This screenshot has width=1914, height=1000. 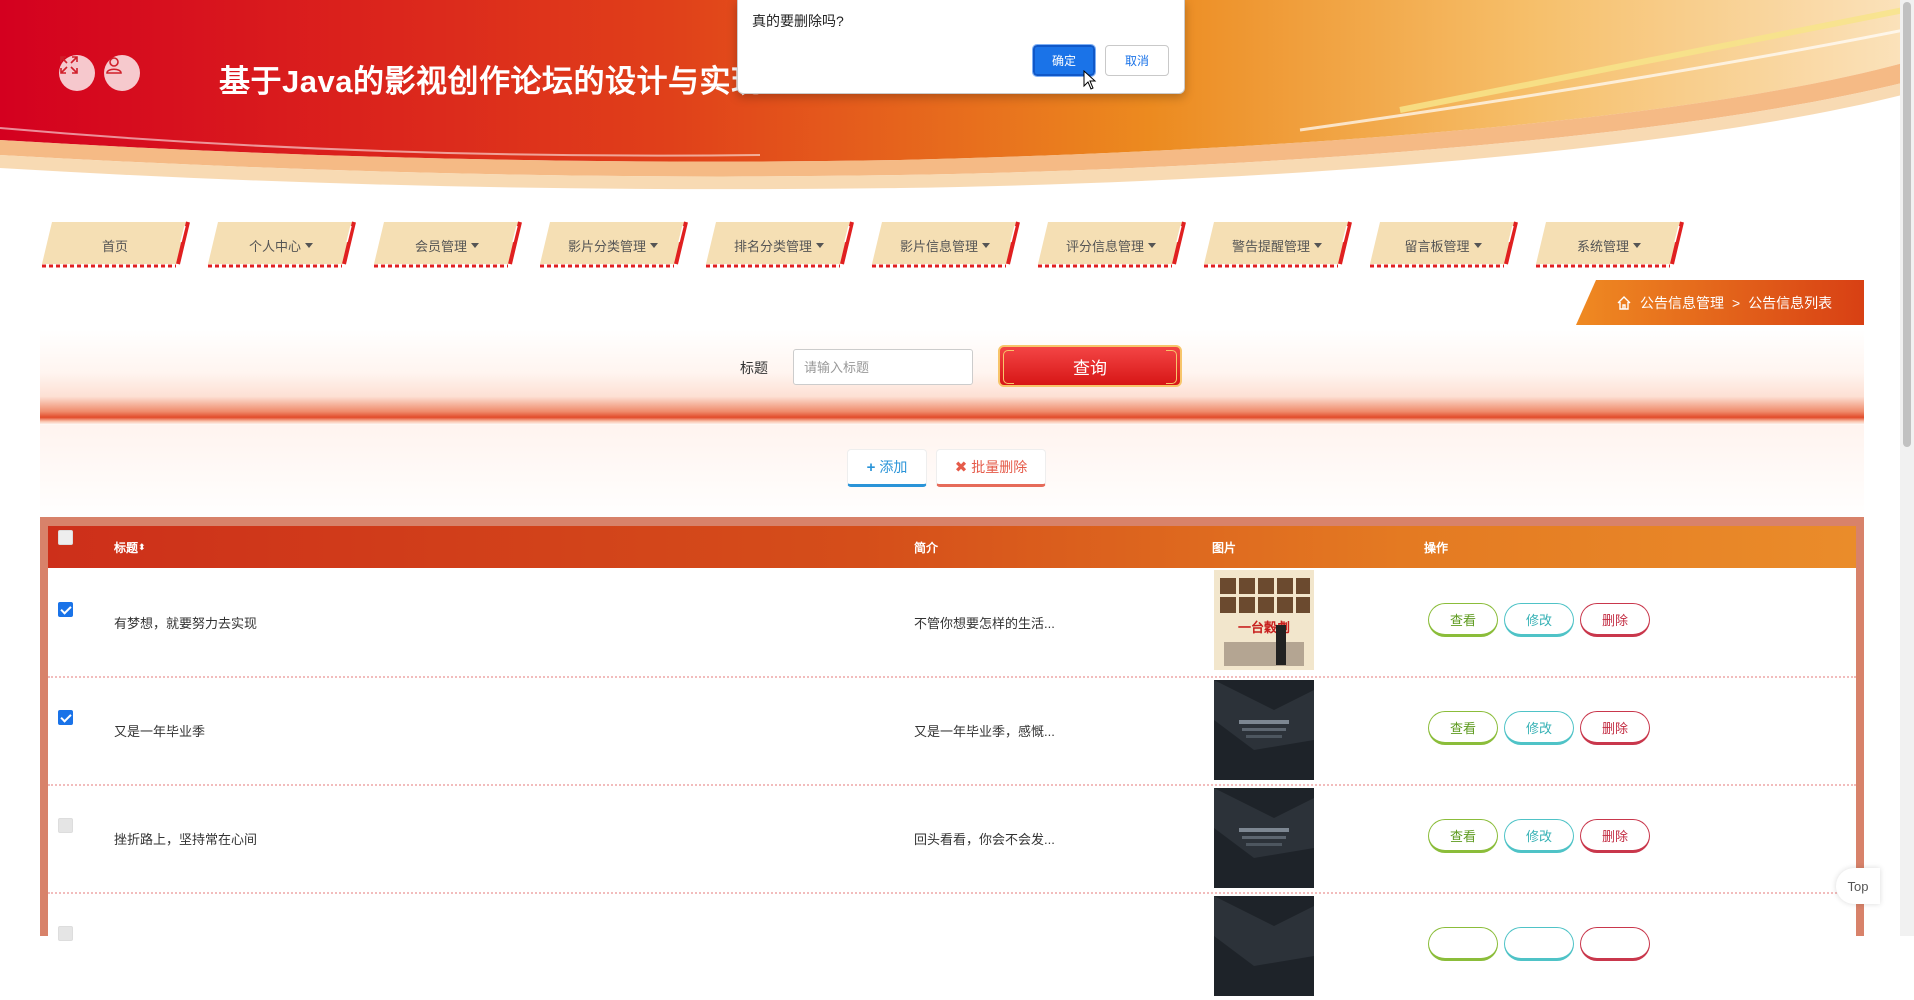 What do you see at coordinates (999, 467) in the screenshot?
I see `batch-delete-label: 批量删除` at bounding box center [999, 467].